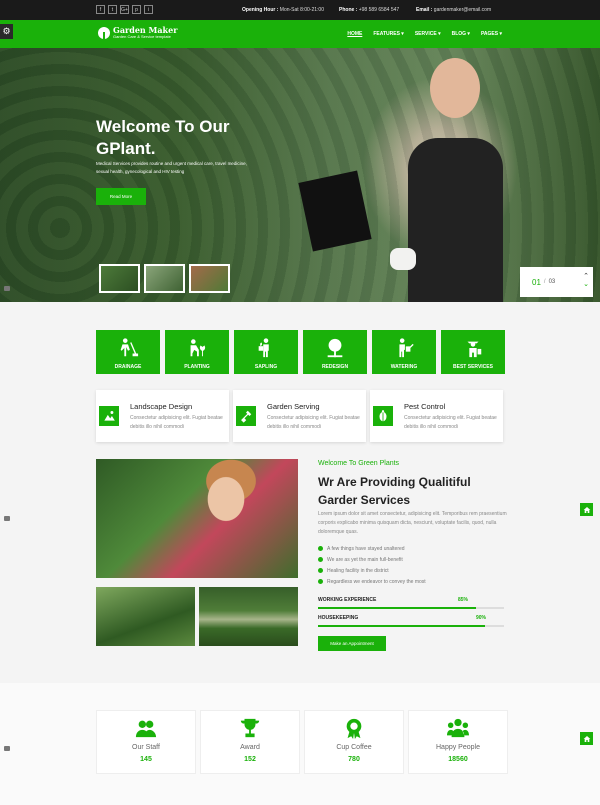 Image resolution: width=600 pixels, height=805 pixels. I want to click on skill-name: WORKING EXPERIENCE, so click(347, 600).